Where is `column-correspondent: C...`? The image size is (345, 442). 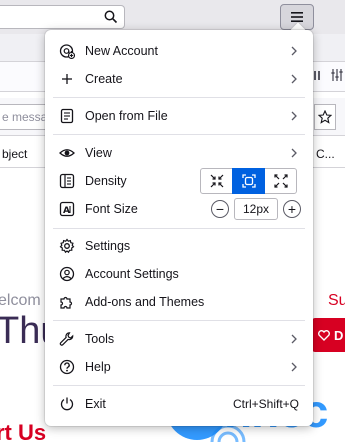
column-correspondent: C... is located at coordinates (325, 154).